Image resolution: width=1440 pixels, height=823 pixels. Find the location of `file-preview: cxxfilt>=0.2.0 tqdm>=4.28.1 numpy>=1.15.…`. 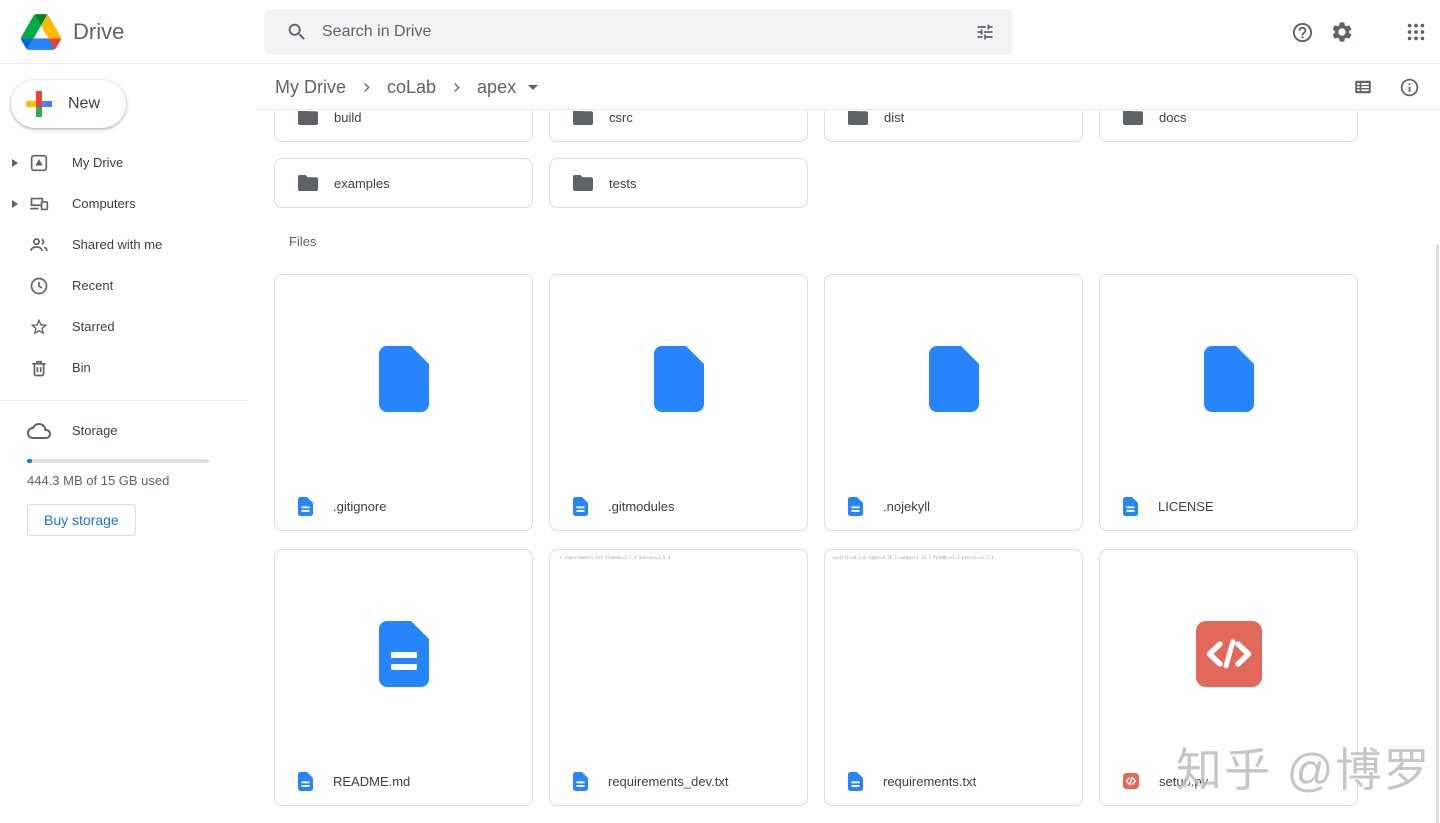

file-preview: cxxfilt>=0.2.0 tqdm>=4.28.1 numpy>=1.15.… is located at coordinates (953, 653).